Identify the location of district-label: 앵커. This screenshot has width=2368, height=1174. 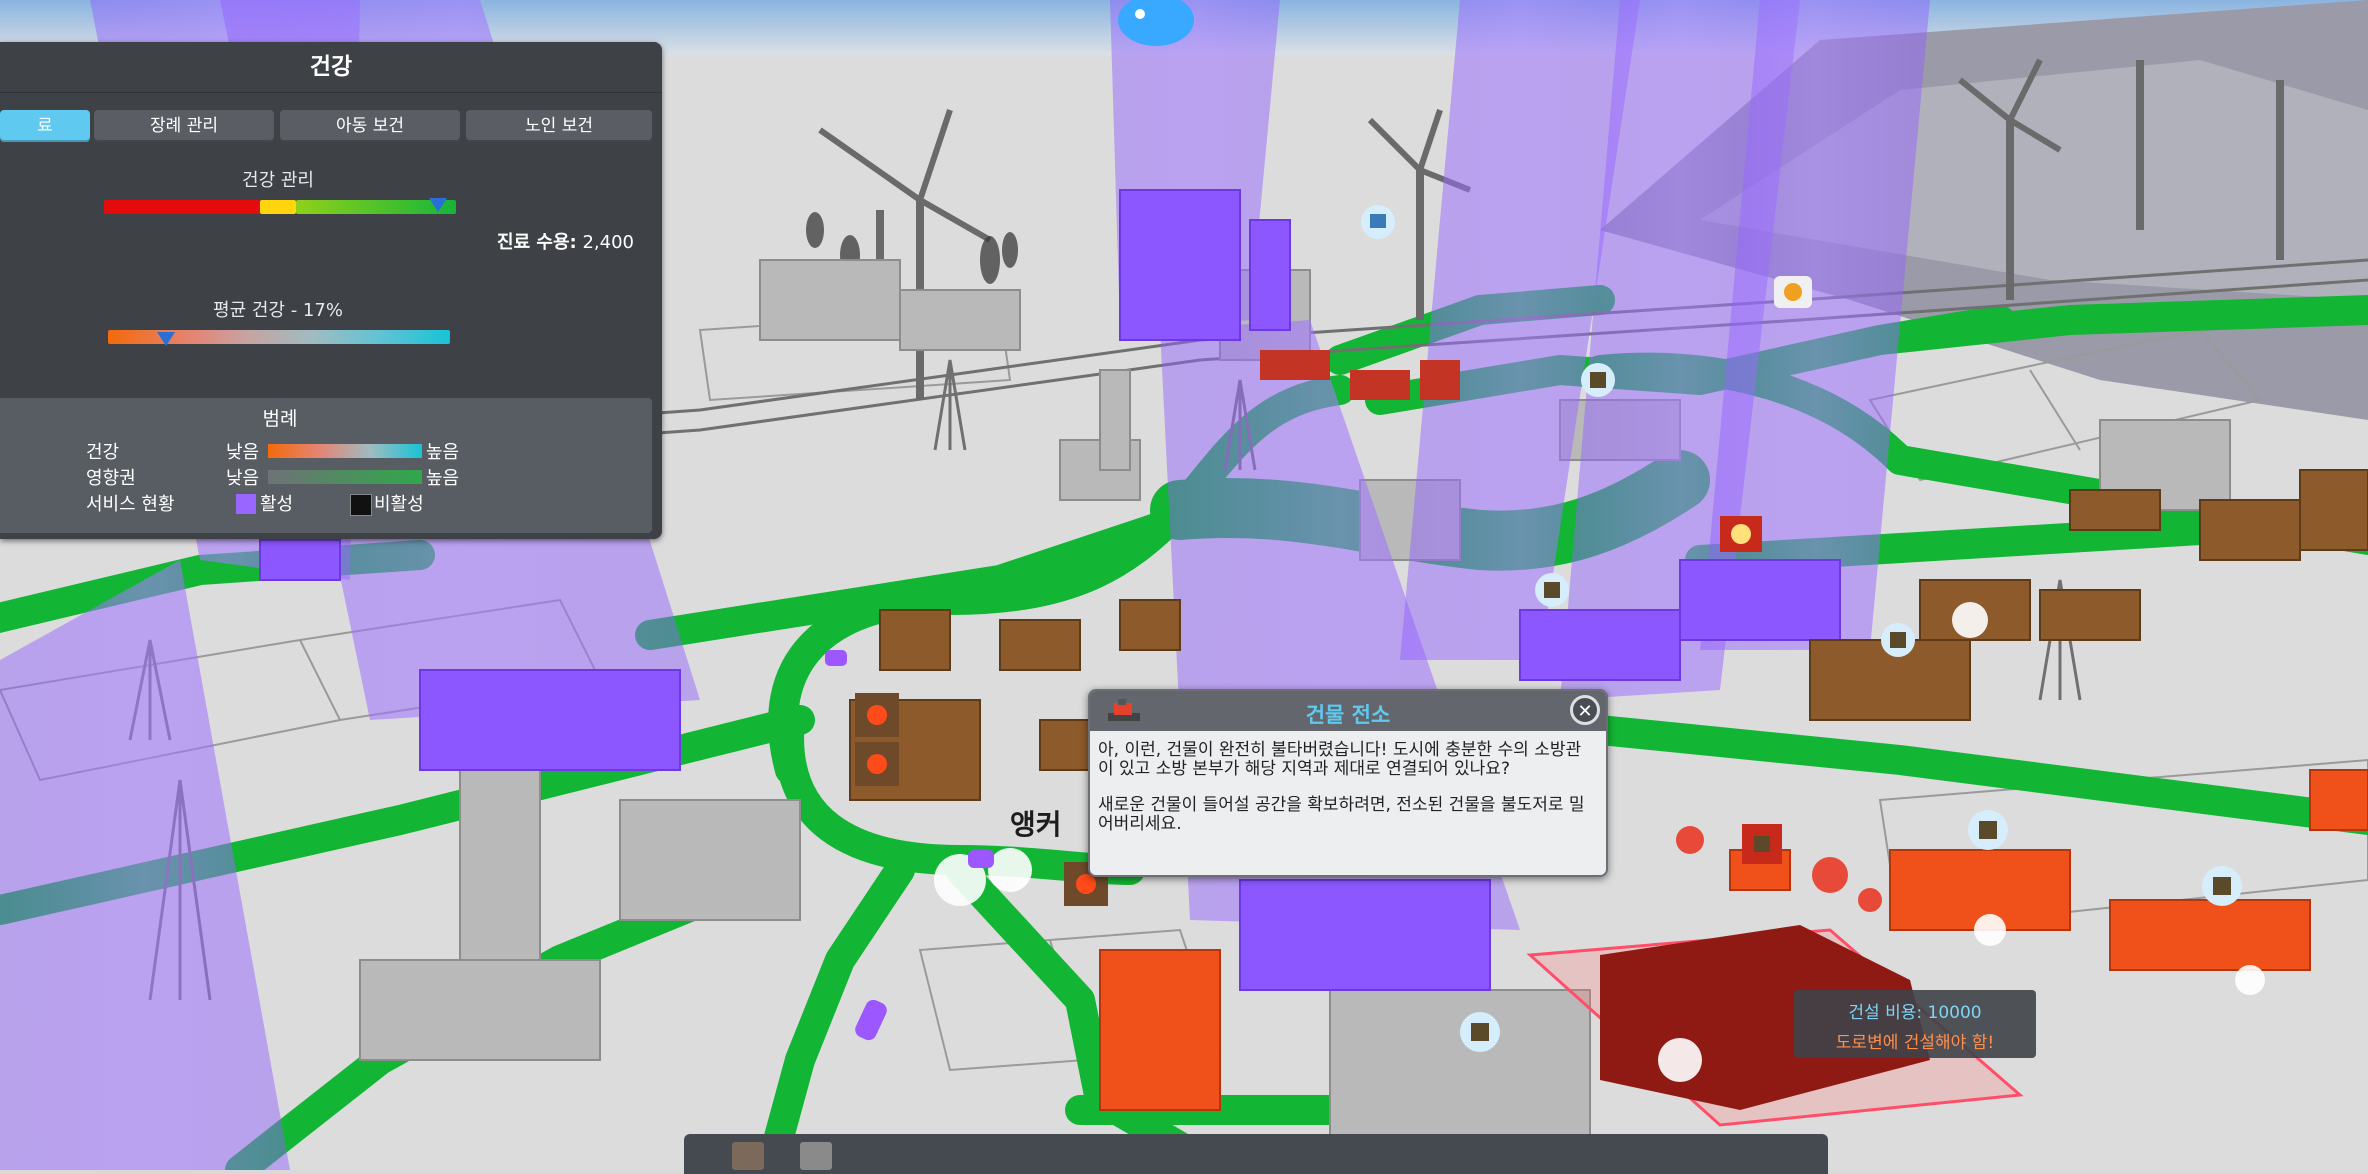
(1036, 824).